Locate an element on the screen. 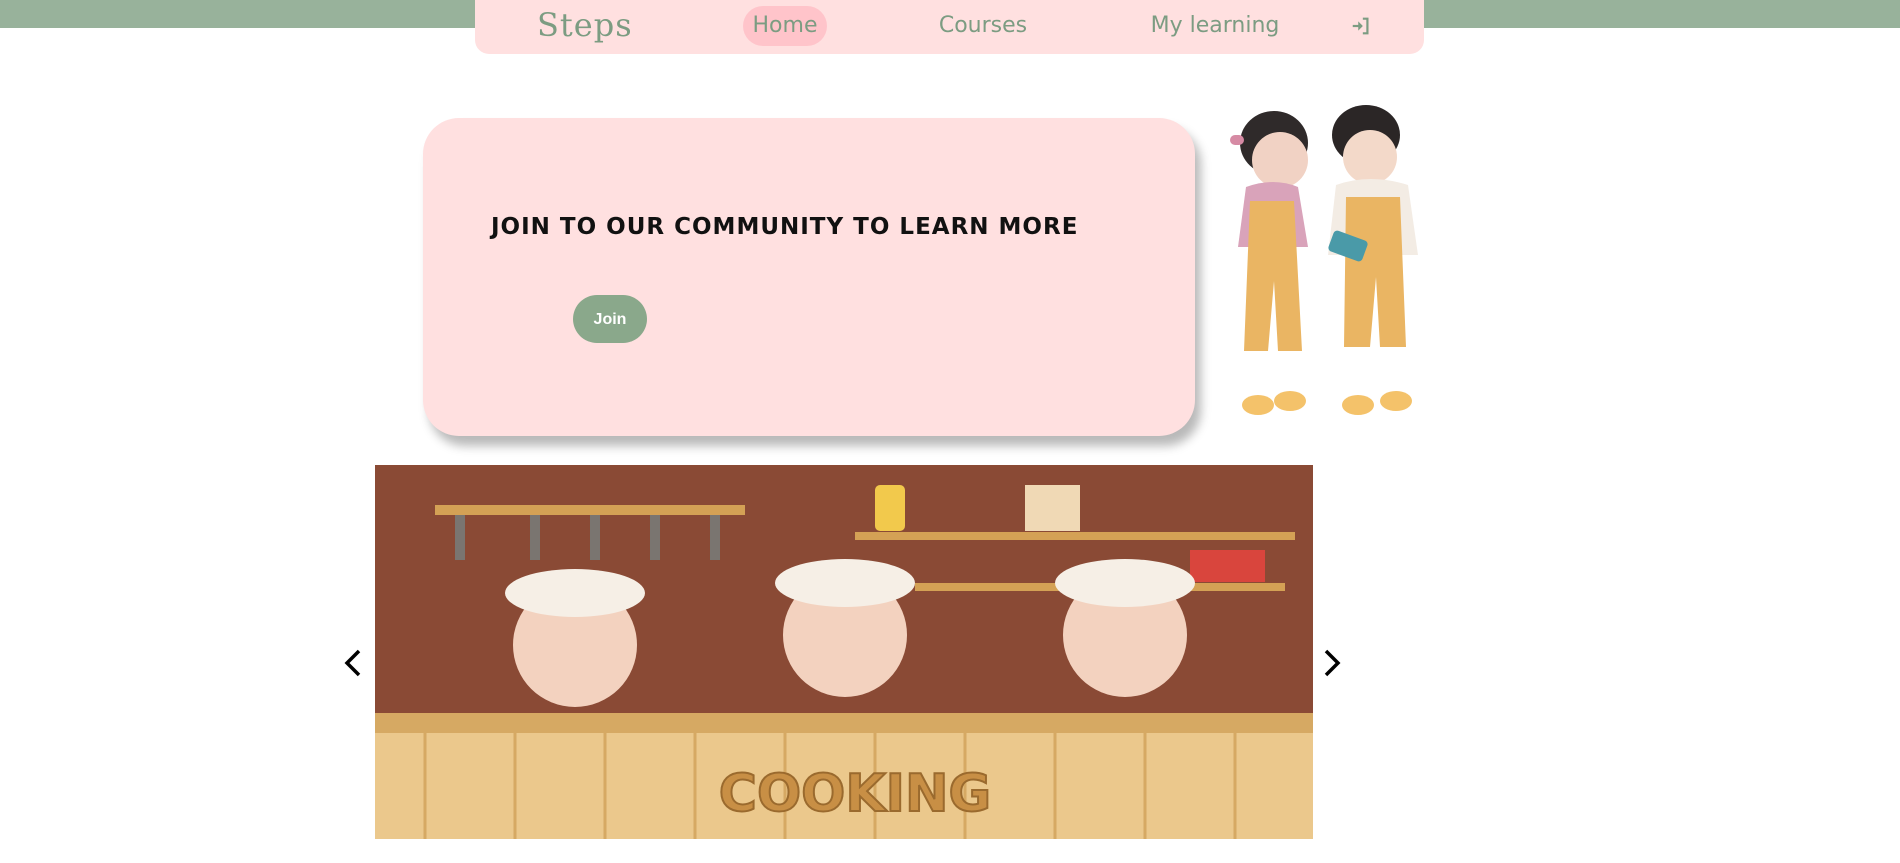 Image resolution: width=1900 pixels, height=863 pixels. kids-illustration is located at coordinates (1324, 260).